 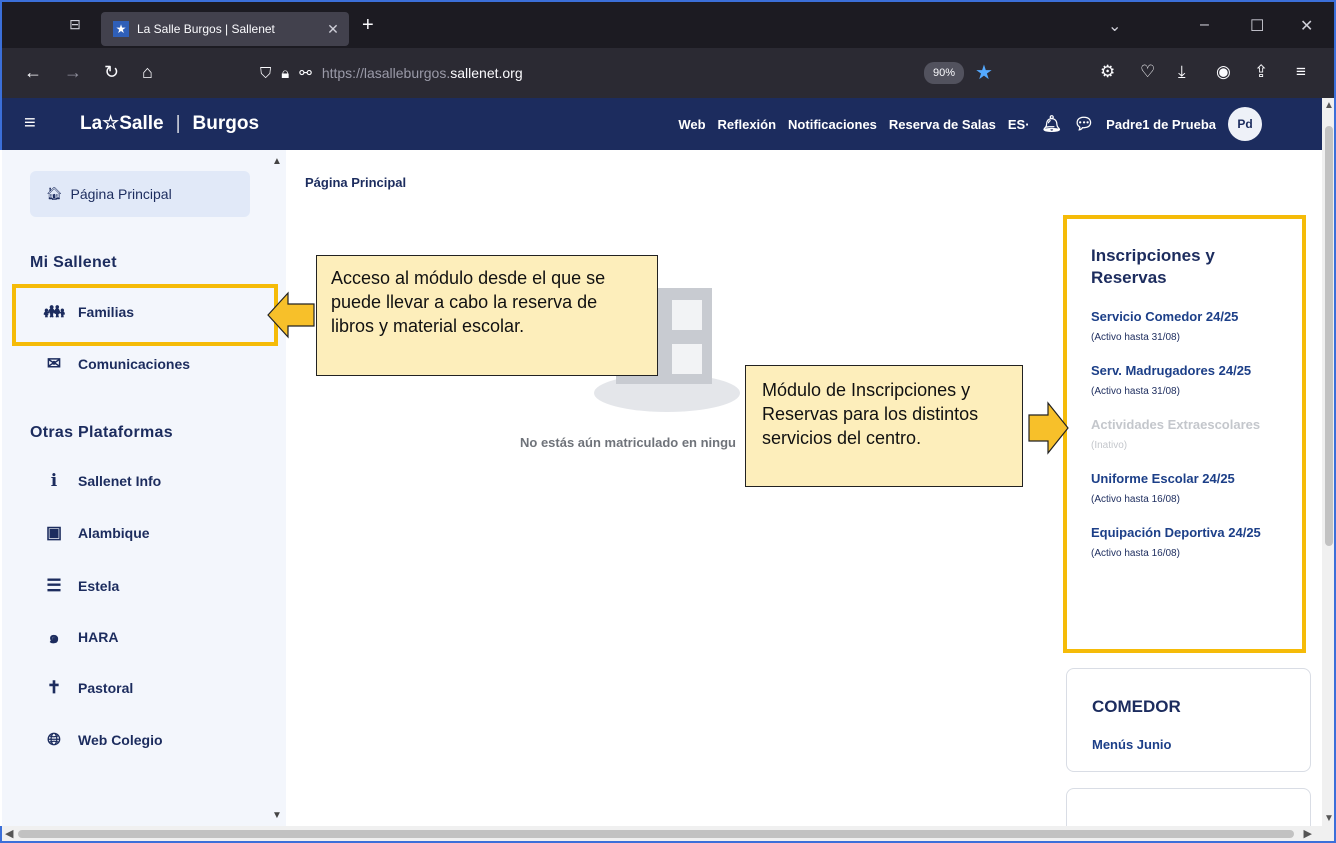 I want to click on close-window-icon: ✕, so click(x=1306, y=26).